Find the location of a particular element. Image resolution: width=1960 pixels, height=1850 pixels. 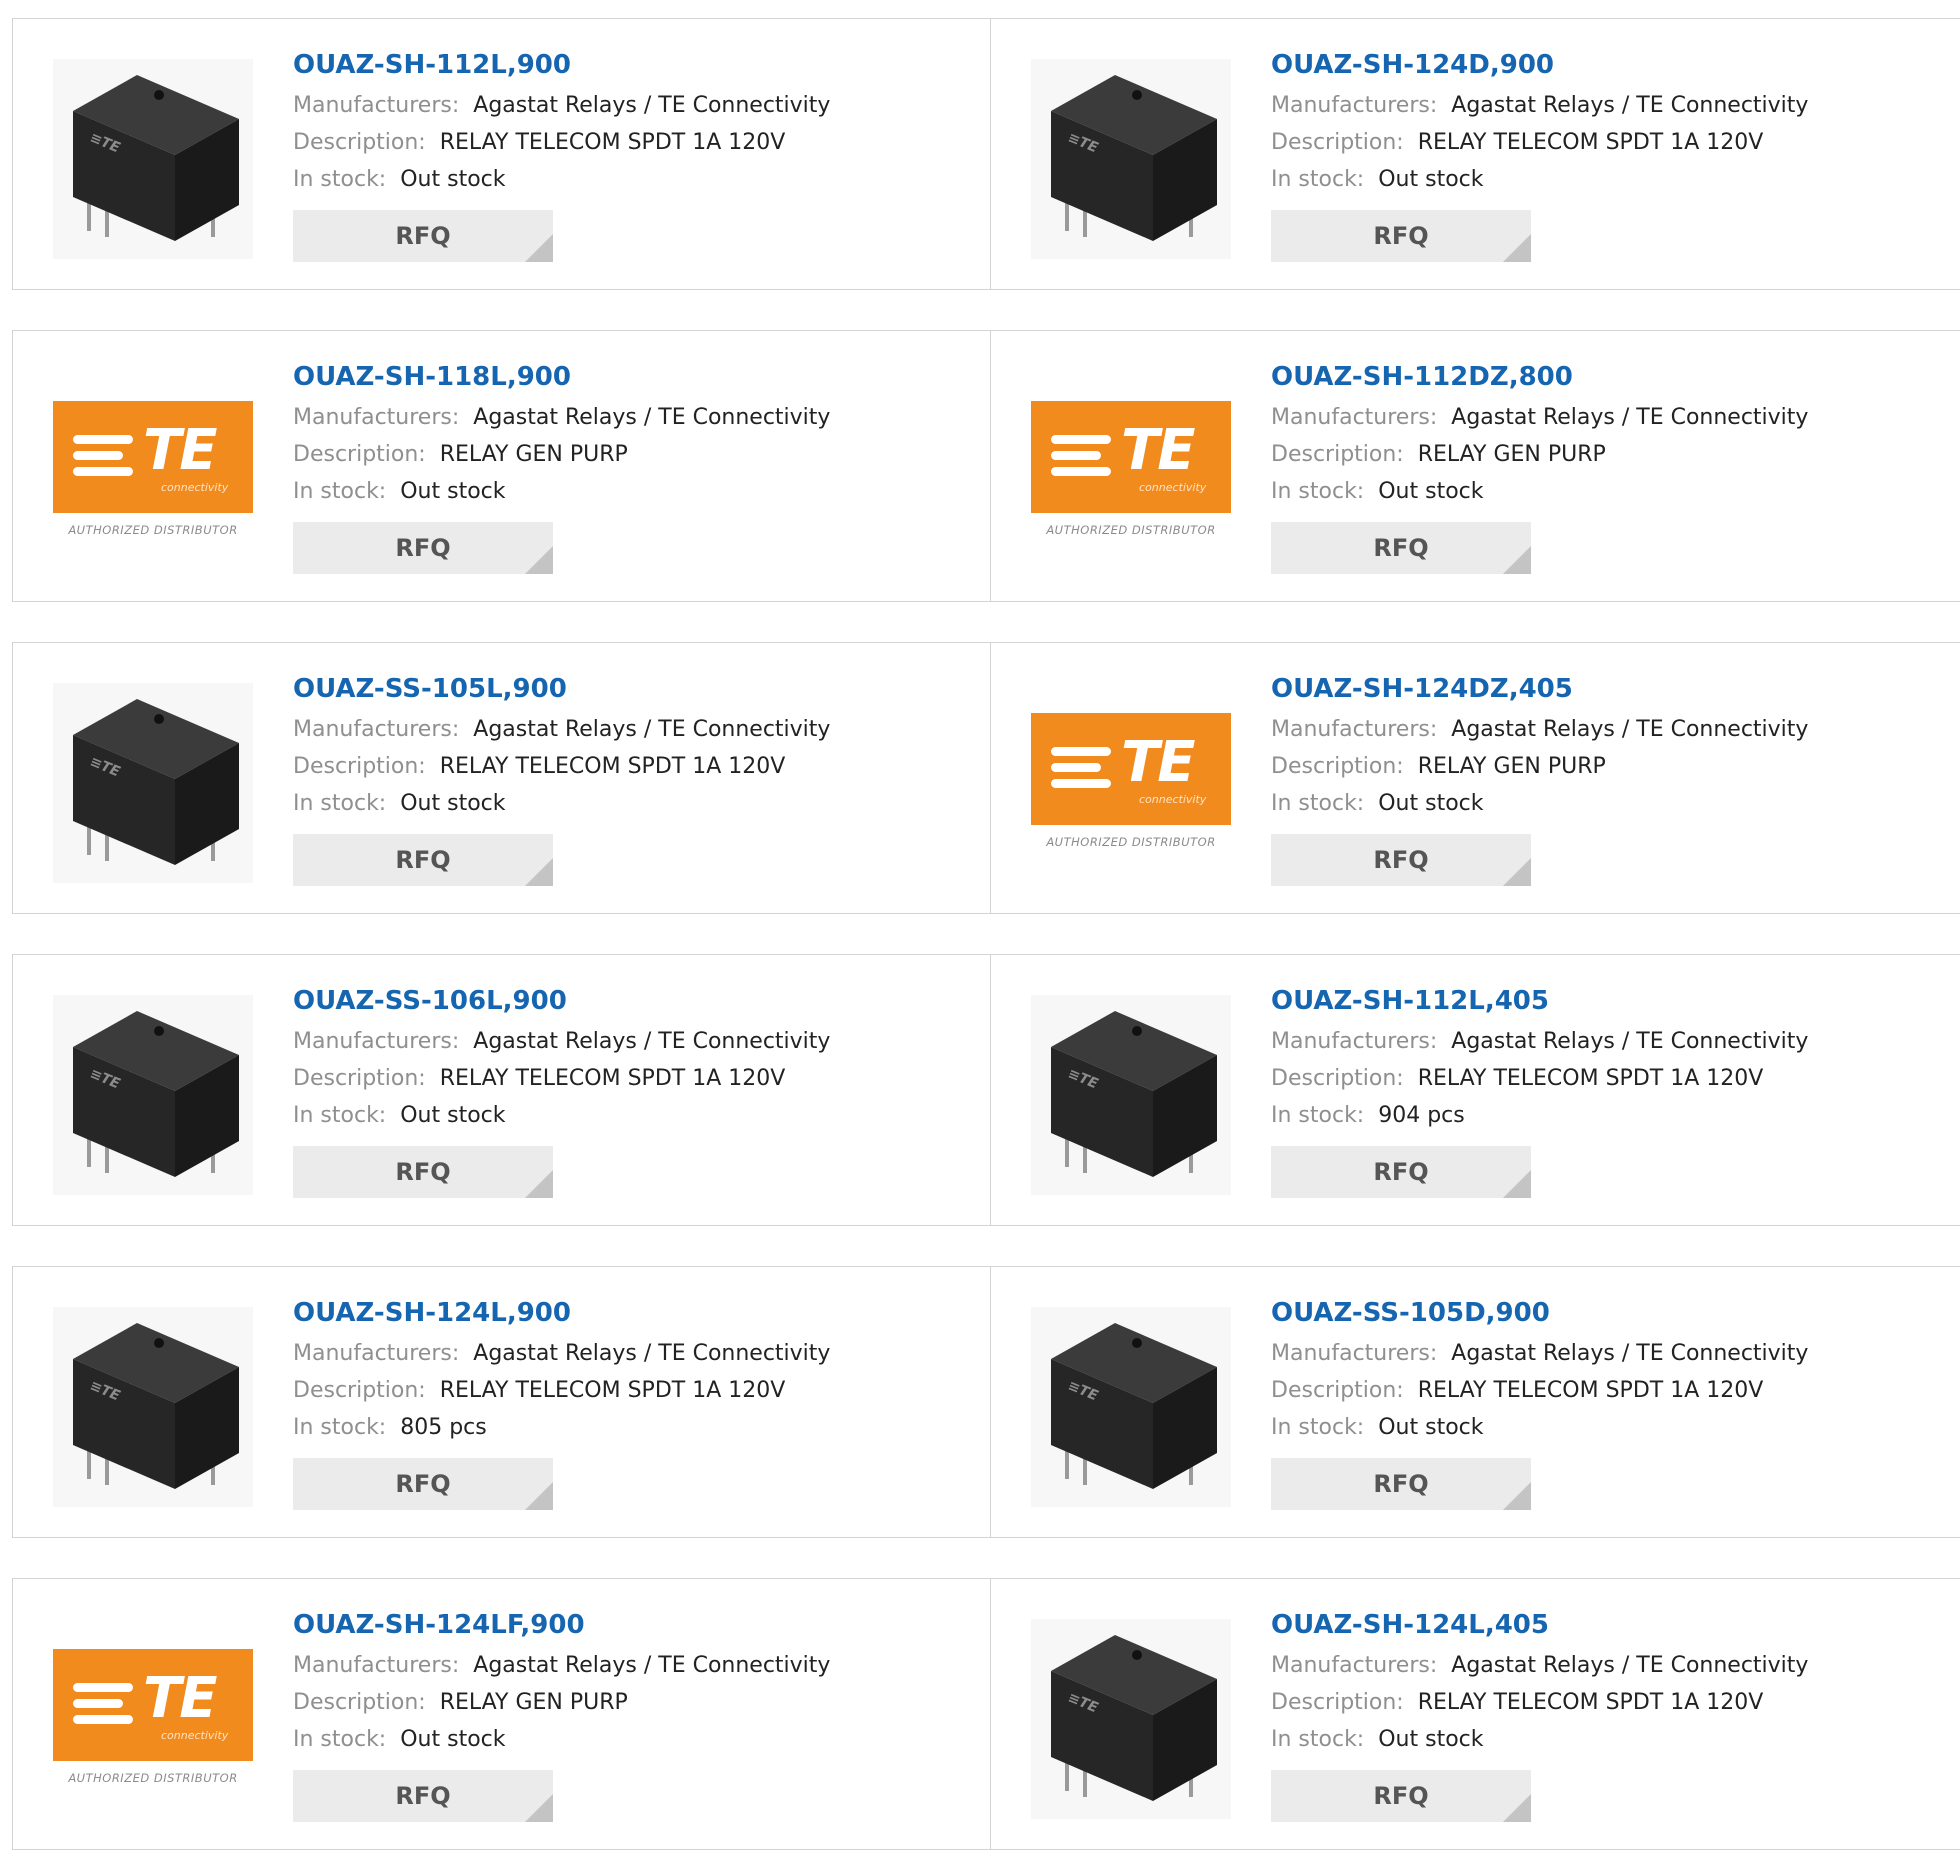

part-number-link: OUAZ-SS-105D,900 is located at coordinates (1539, 1313).